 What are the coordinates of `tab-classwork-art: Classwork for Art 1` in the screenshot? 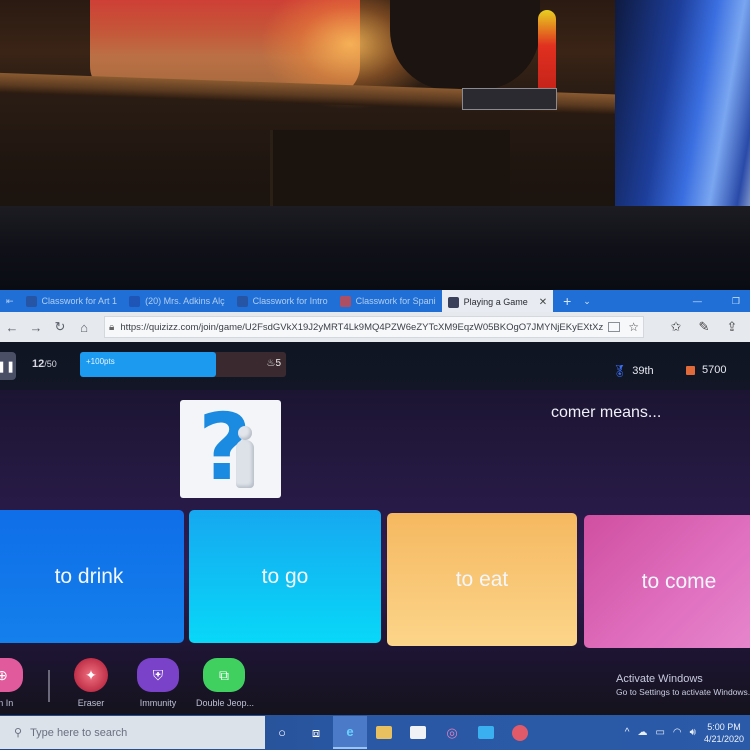 It's located at (72, 301).